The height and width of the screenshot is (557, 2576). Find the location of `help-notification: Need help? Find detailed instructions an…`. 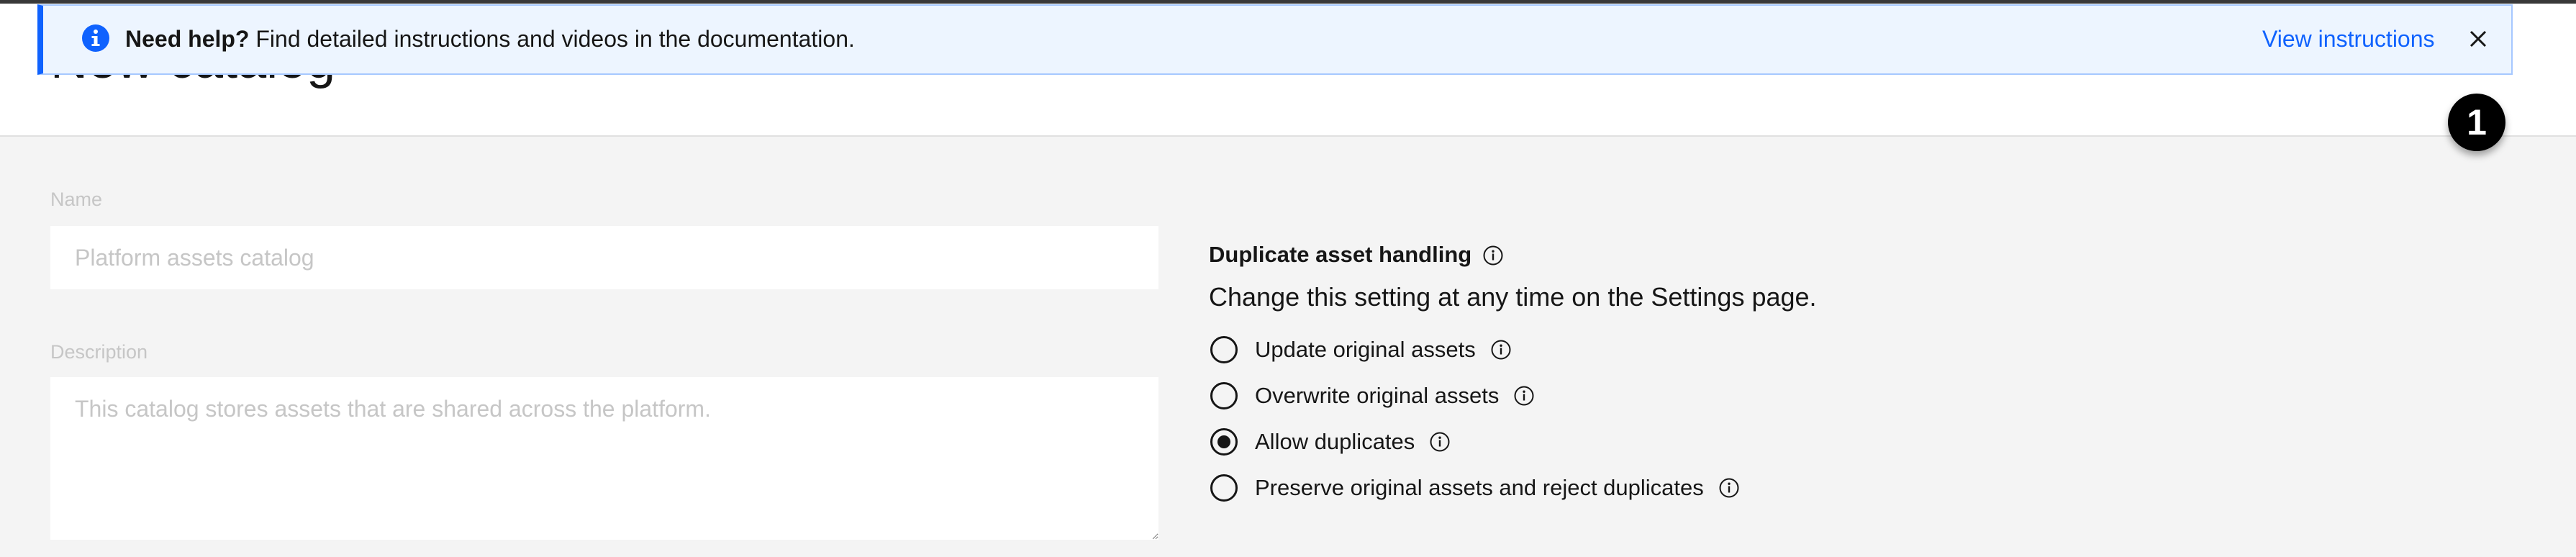

help-notification: Need help? Find detailed instructions an… is located at coordinates (1275, 39).